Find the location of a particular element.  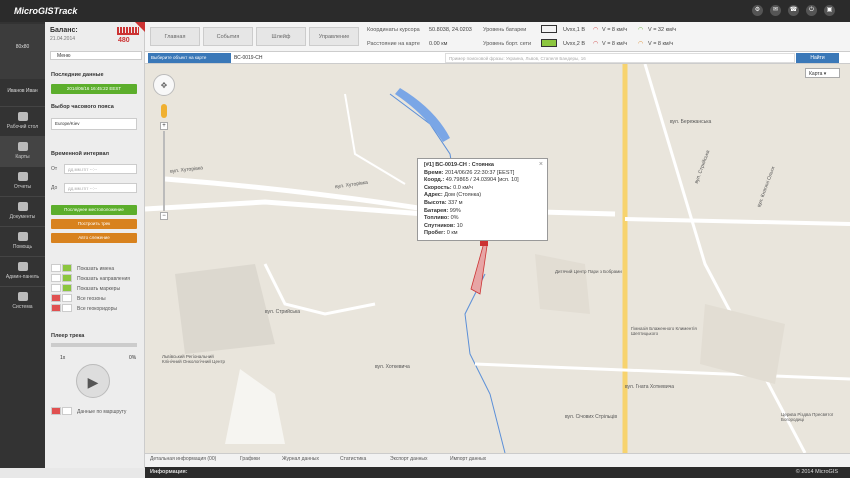

zoom-slider is located at coordinates (164, 171).